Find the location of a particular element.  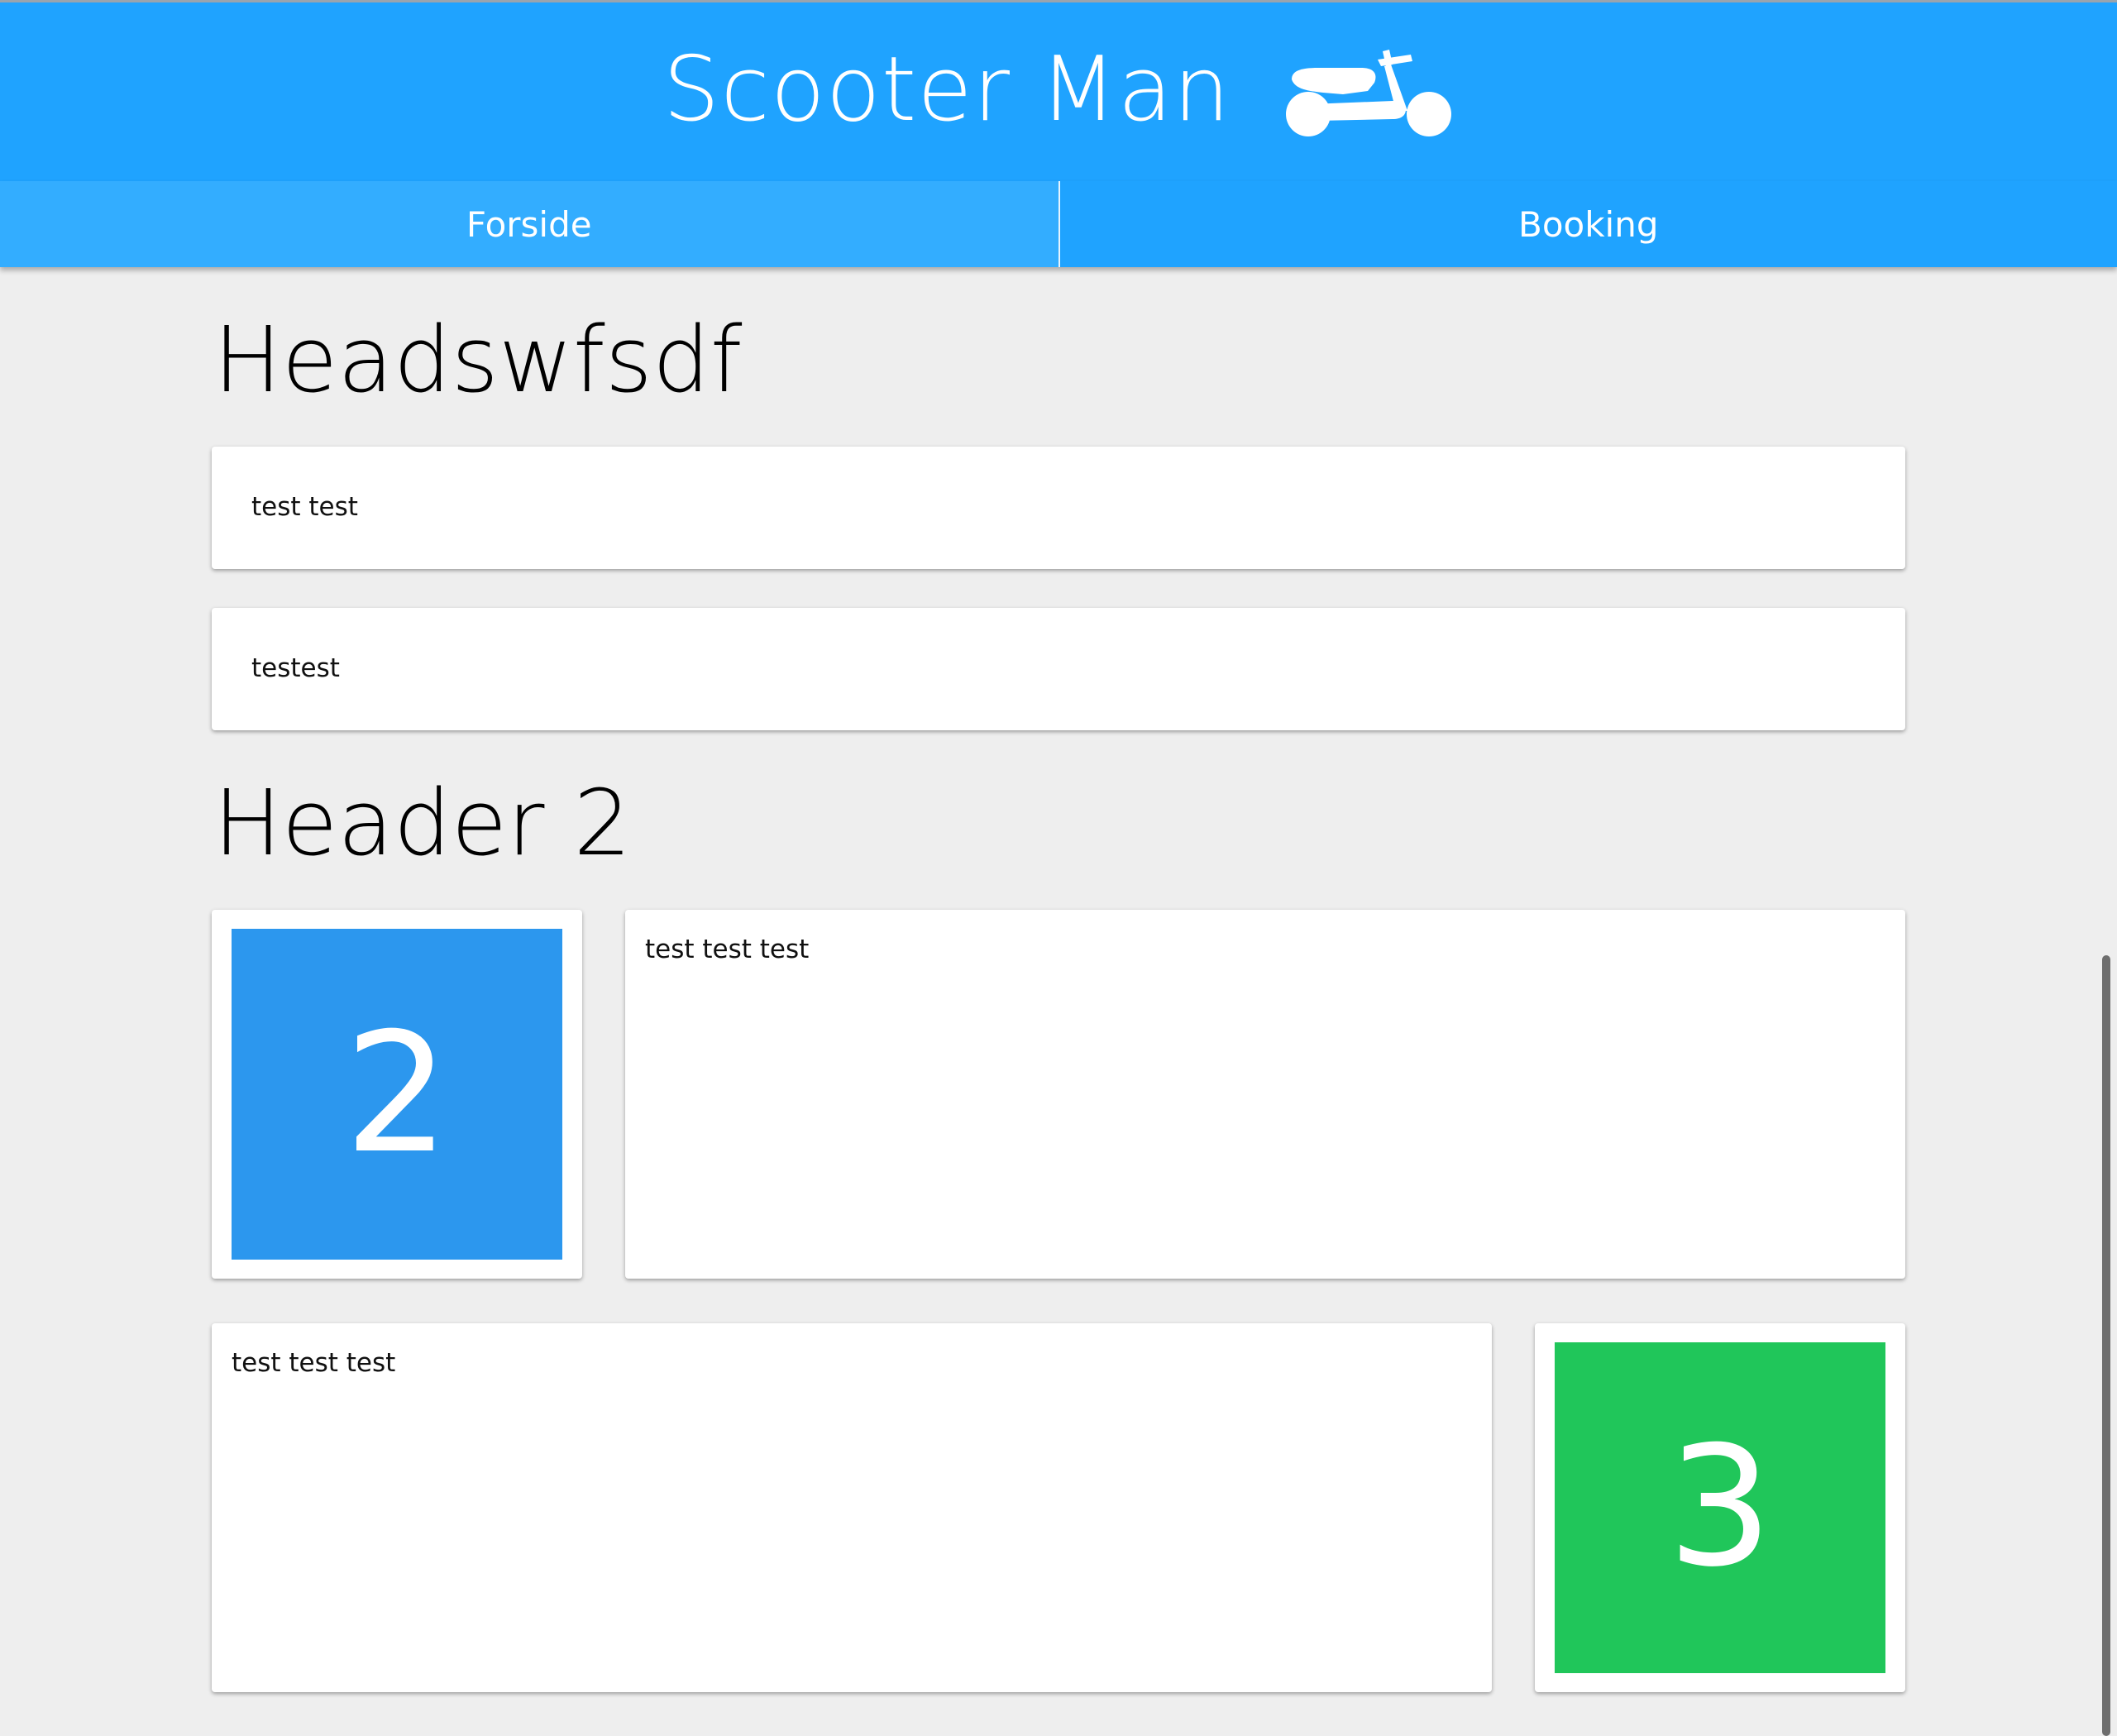

tile-number: 2 is located at coordinates (397, 1093).